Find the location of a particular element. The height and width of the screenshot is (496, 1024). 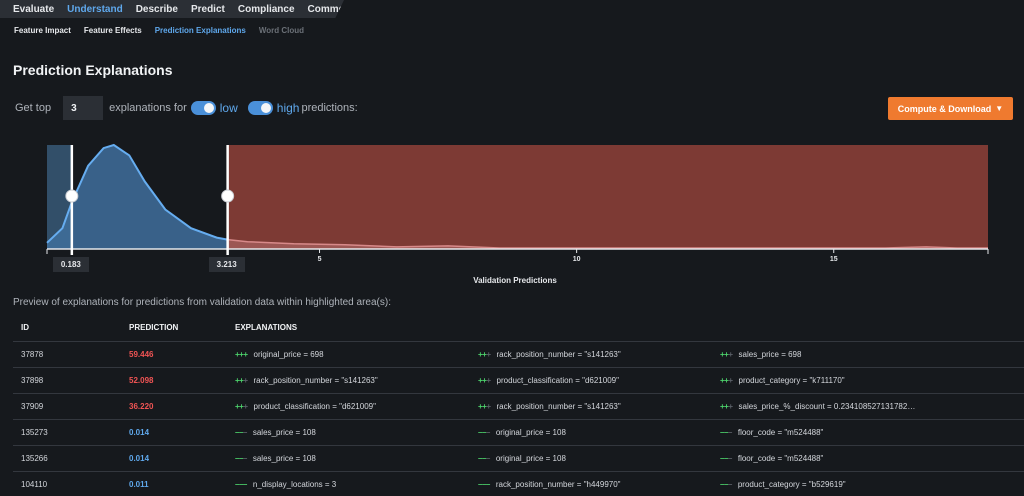

subtab-feature-impact: Feature Impact is located at coordinates (42, 30).